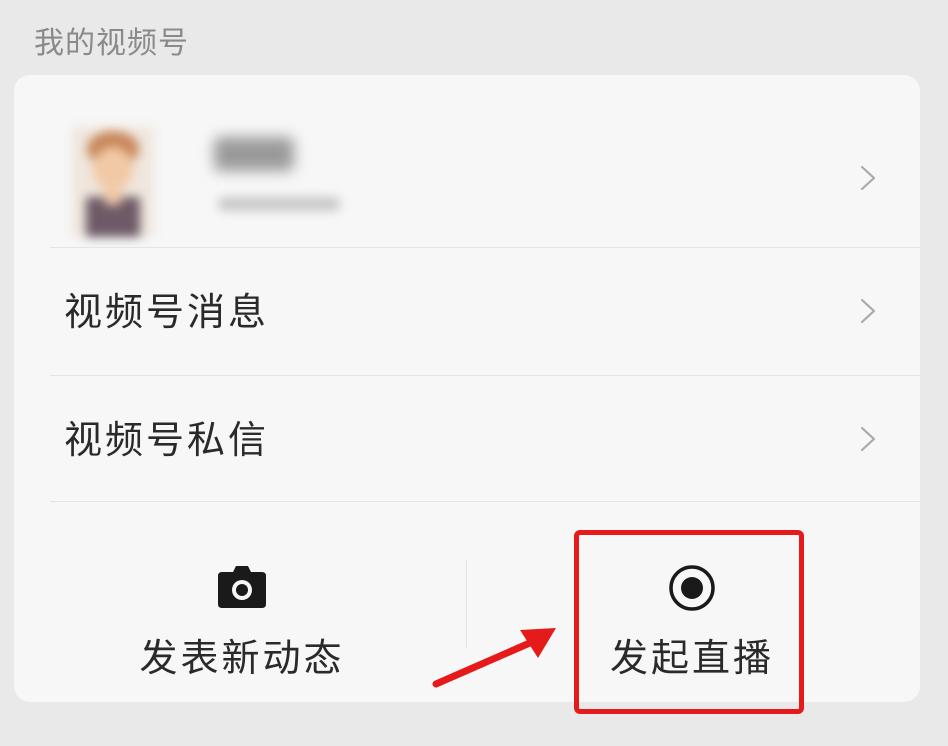 The width and height of the screenshot is (948, 746). What do you see at coordinates (689, 622) in the screenshot?
I see `highlight-box` at bounding box center [689, 622].